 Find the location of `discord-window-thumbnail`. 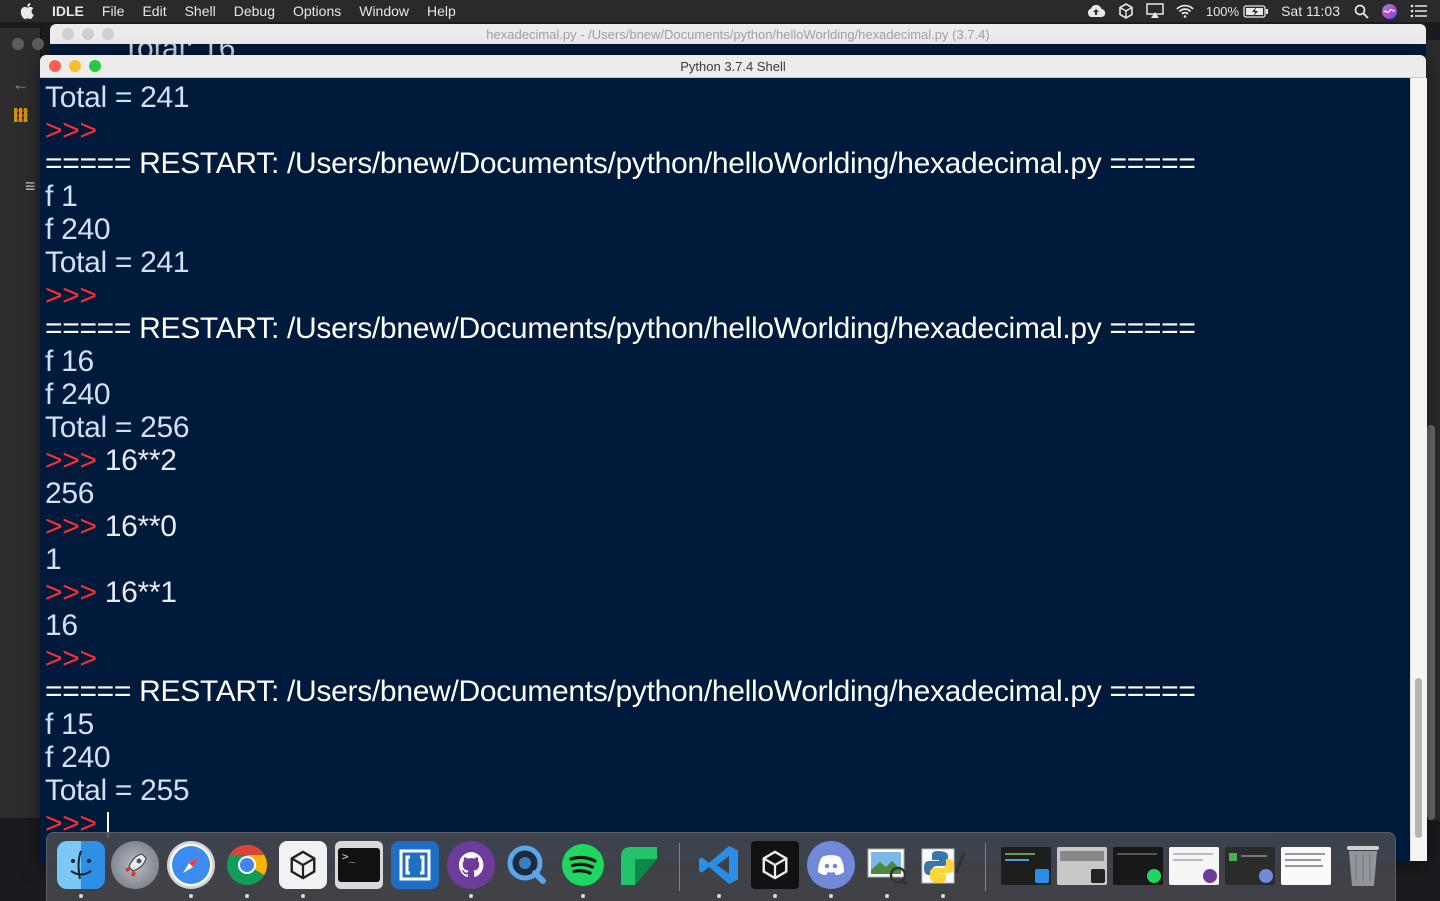

discord-window-thumbnail is located at coordinates (1250, 866).